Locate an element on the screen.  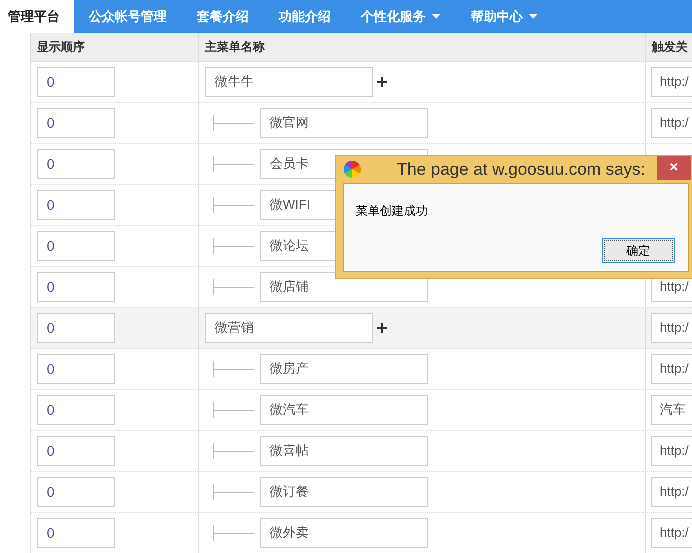
column-header: 触发关 is located at coordinates (669, 47).